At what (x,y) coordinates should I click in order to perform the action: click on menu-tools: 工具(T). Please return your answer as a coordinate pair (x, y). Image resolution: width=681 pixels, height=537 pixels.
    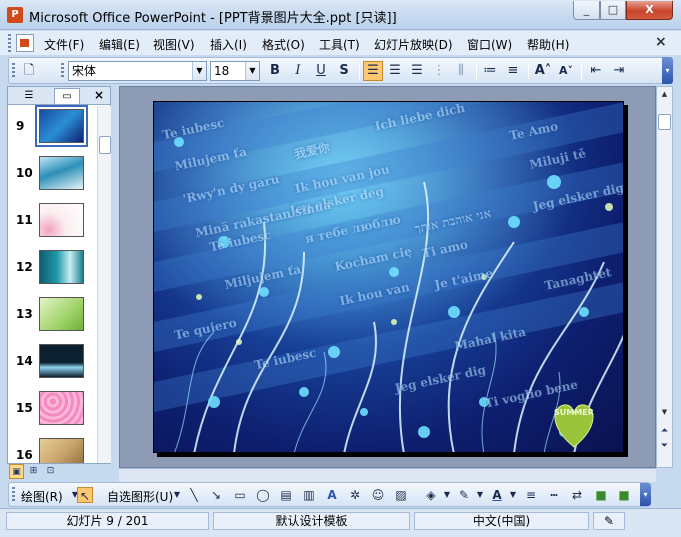
    Looking at the image, I should click on (339, 44).